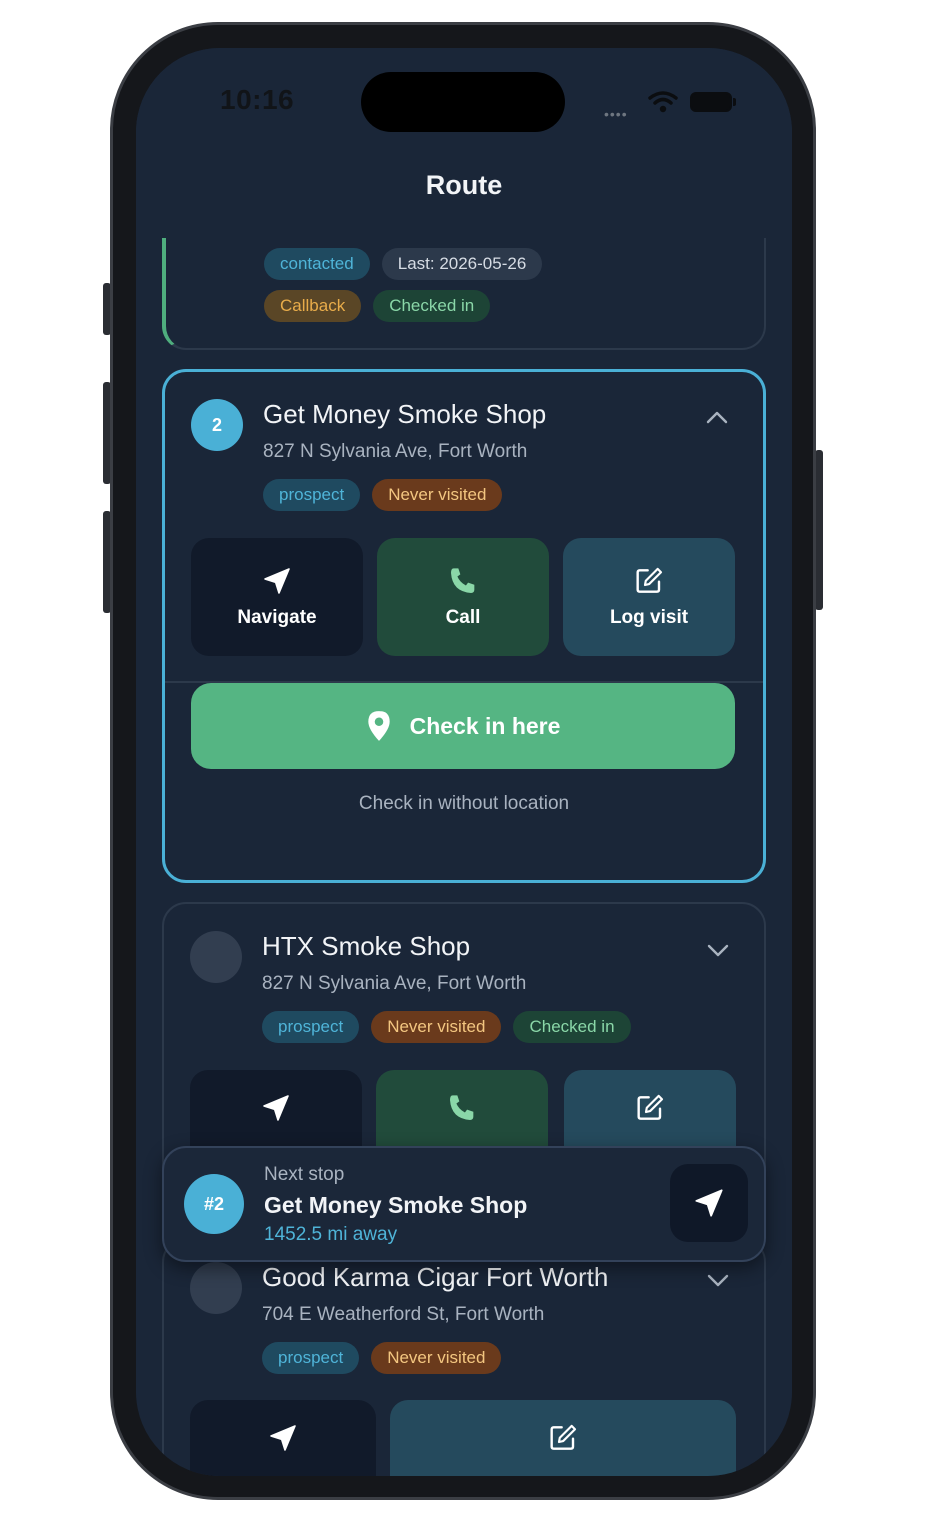 The height and width of the screenshot is (1524, 926). What do you see at coordinates (717, 418) in the screenshot?
I see `chevron-up-icon` at bounding box center [717, 418].